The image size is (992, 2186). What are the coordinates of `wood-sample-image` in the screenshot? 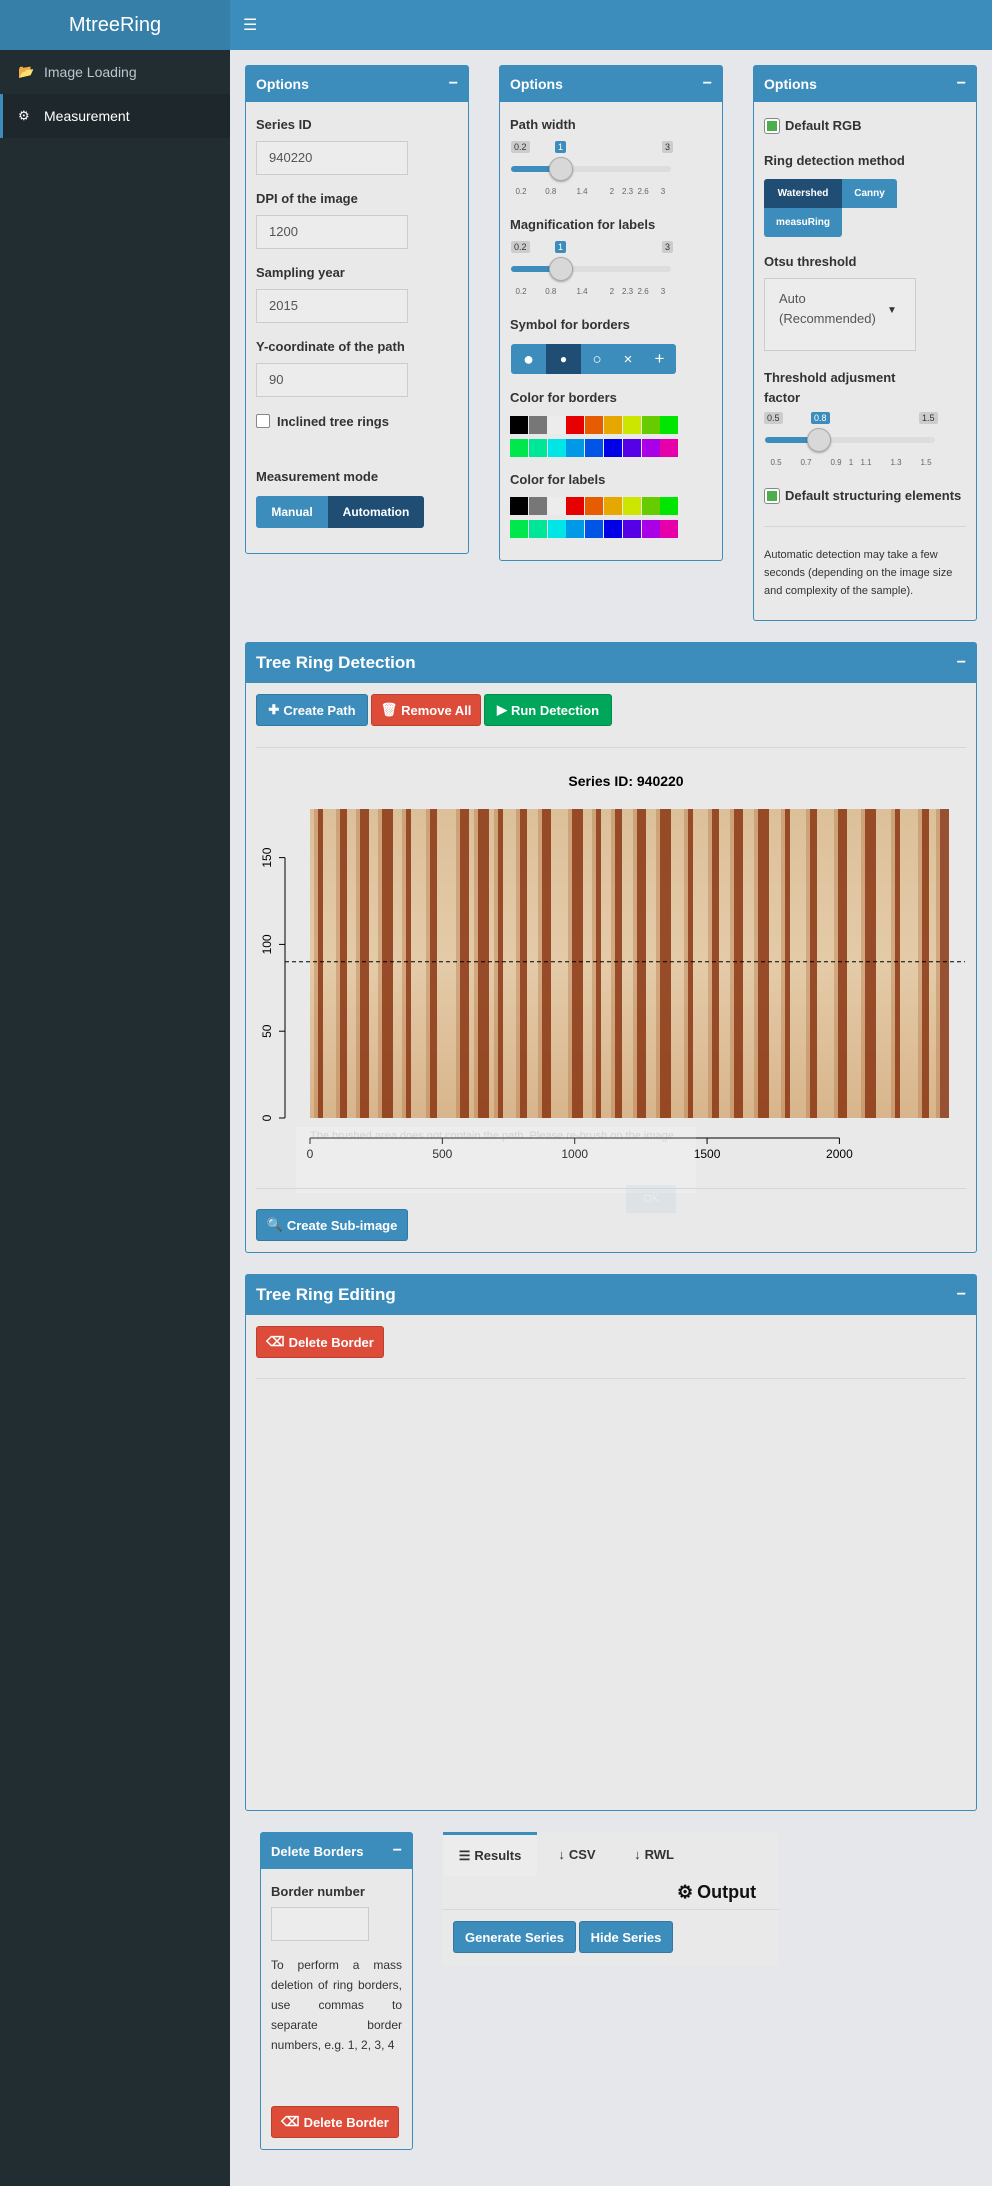 It's located at (625, 963).